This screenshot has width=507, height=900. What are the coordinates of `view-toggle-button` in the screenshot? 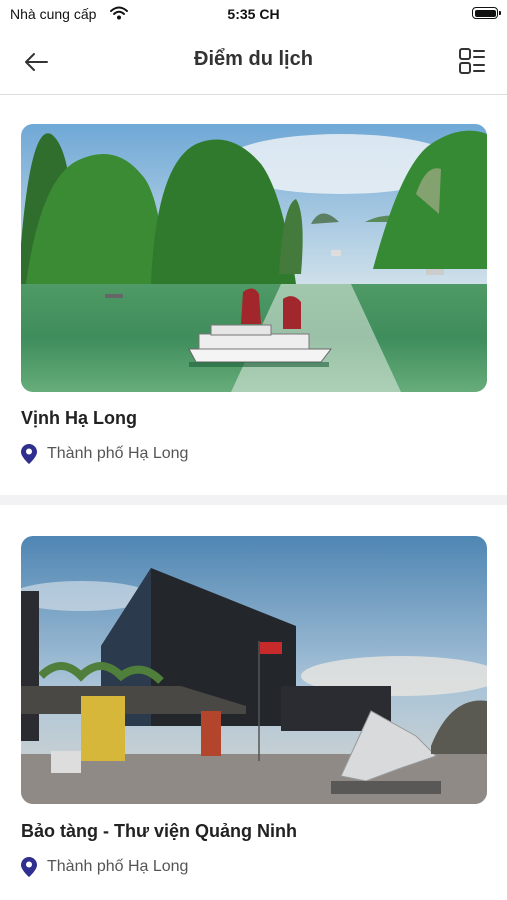 It's located at (472, 61).